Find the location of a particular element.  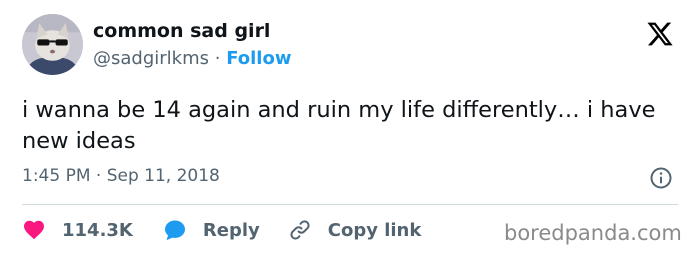

reply-bubble-icon is located at coordinates (175, 230).